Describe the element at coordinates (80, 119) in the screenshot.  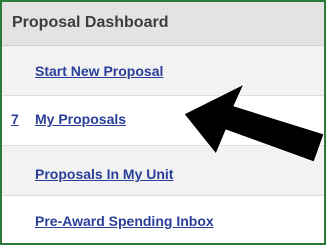
I see `my-proposals-link: My Proposals` at that location.